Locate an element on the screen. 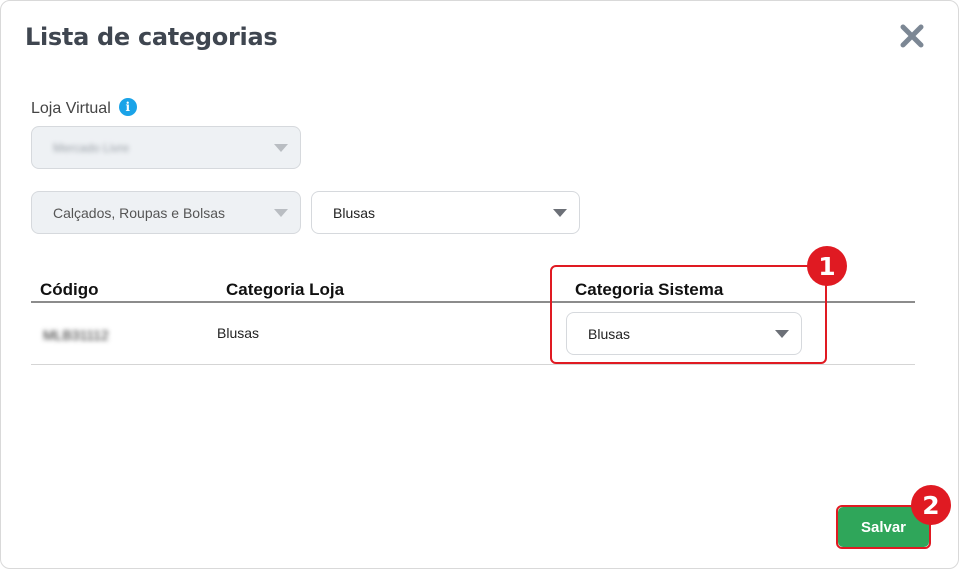 Image resolution: width=959 pixels, height=569 pixels. row-store-category: Blusas is located at coordinates (238, 333).